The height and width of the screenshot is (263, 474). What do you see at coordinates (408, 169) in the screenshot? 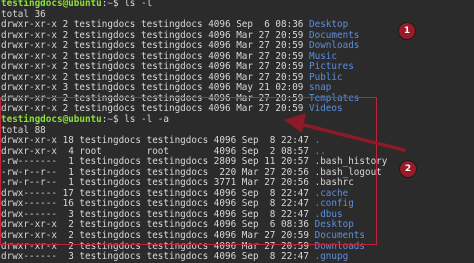
I see `callout-badge-2: 2` at bounding box center [408, 169].